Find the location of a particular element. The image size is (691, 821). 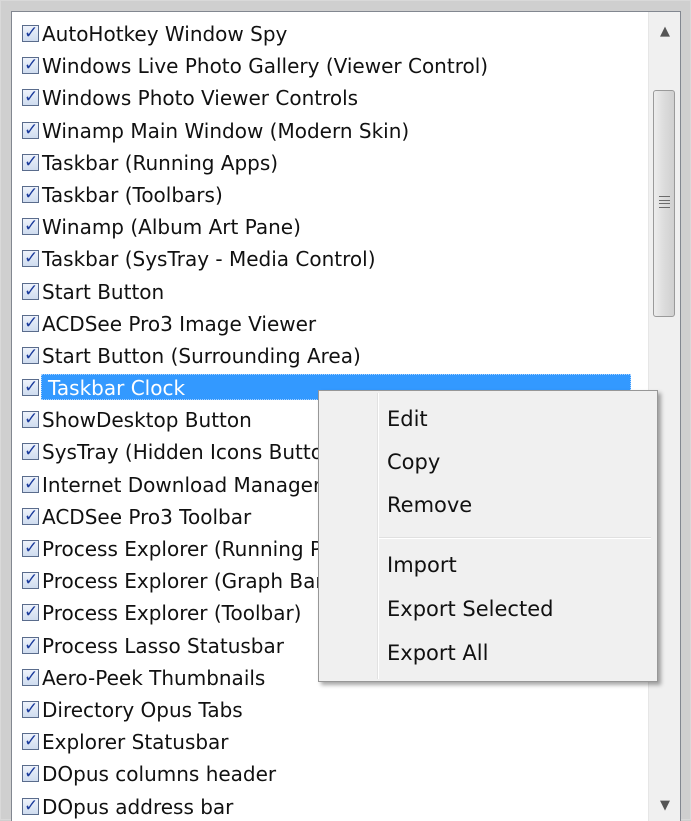

menu-item-remove: Remove is located at coordinates (429, 505).